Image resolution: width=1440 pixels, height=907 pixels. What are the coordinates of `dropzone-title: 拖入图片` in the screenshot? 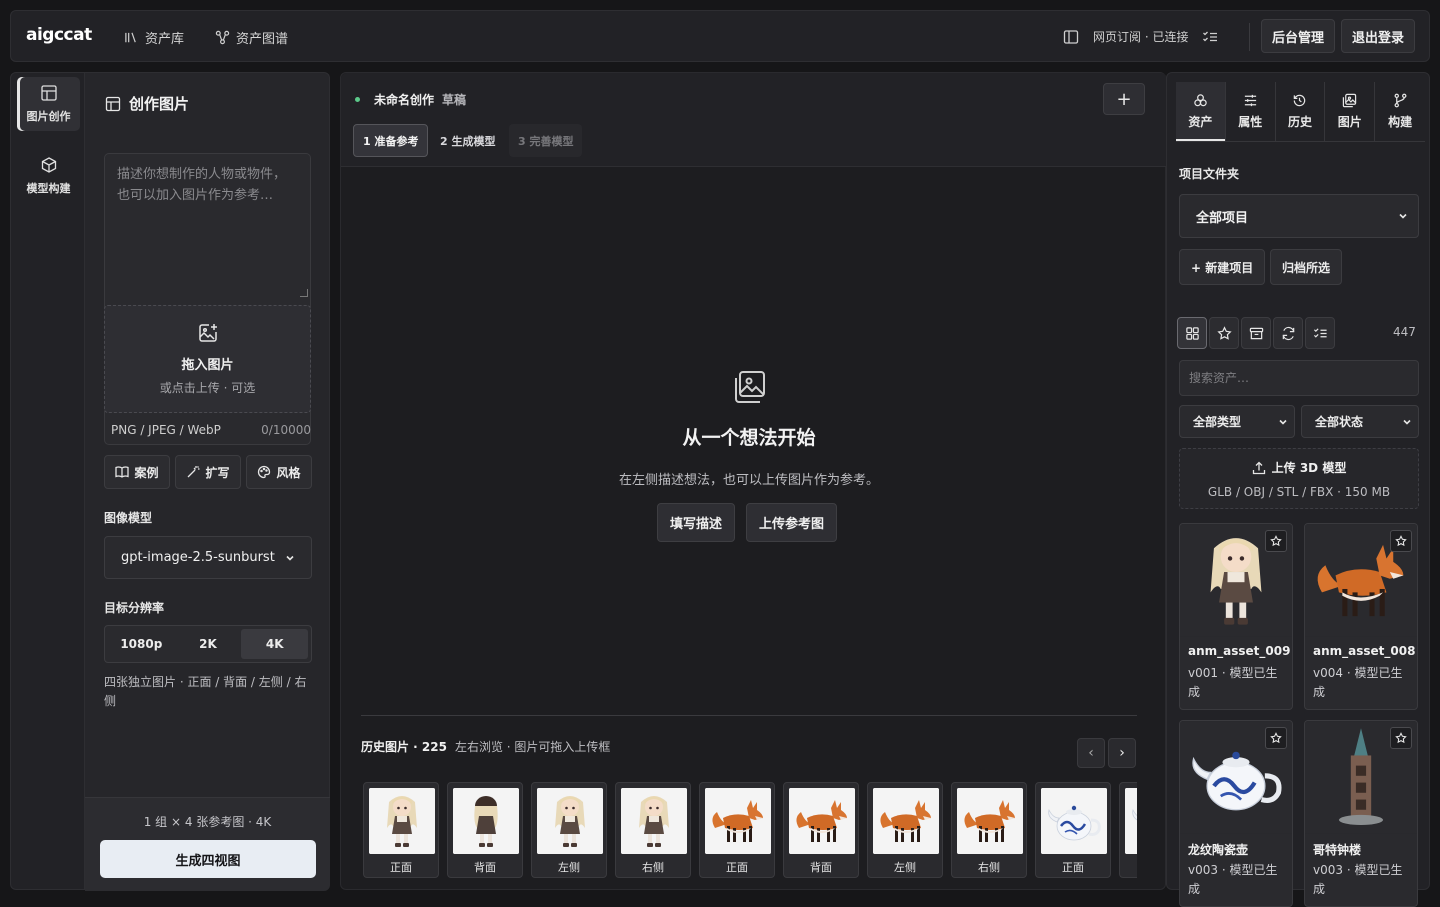 It's located at (207, 365).